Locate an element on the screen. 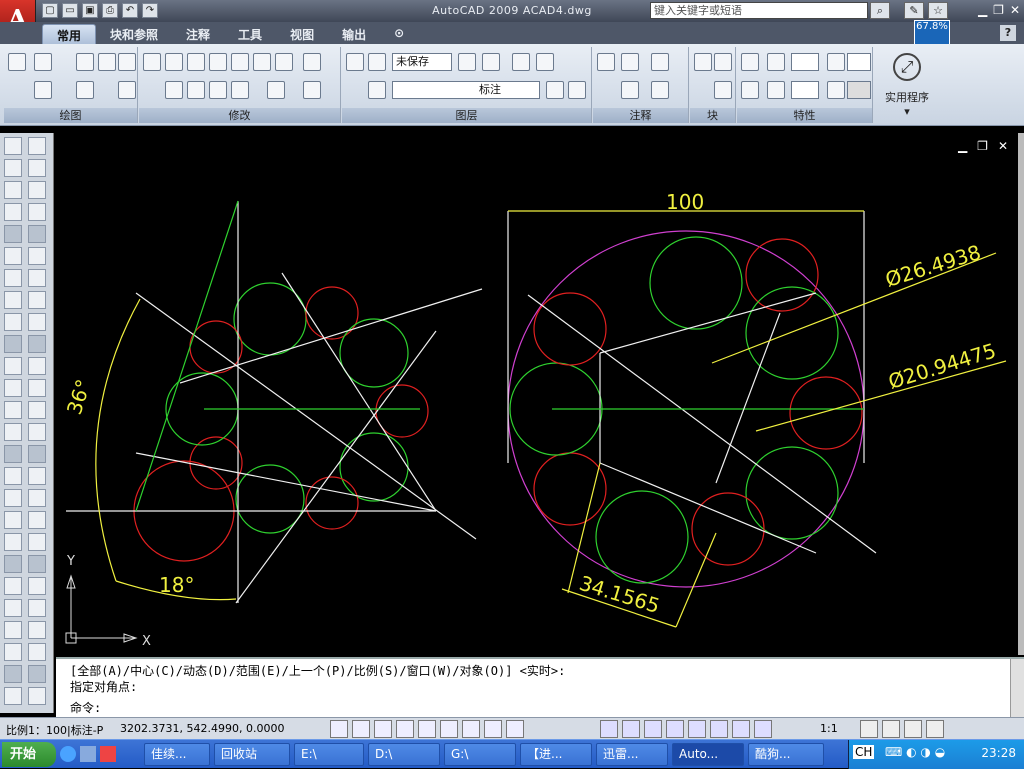 This screenshot has width=1024, height=769. input-language: CH is located at coordinates (864, 752).